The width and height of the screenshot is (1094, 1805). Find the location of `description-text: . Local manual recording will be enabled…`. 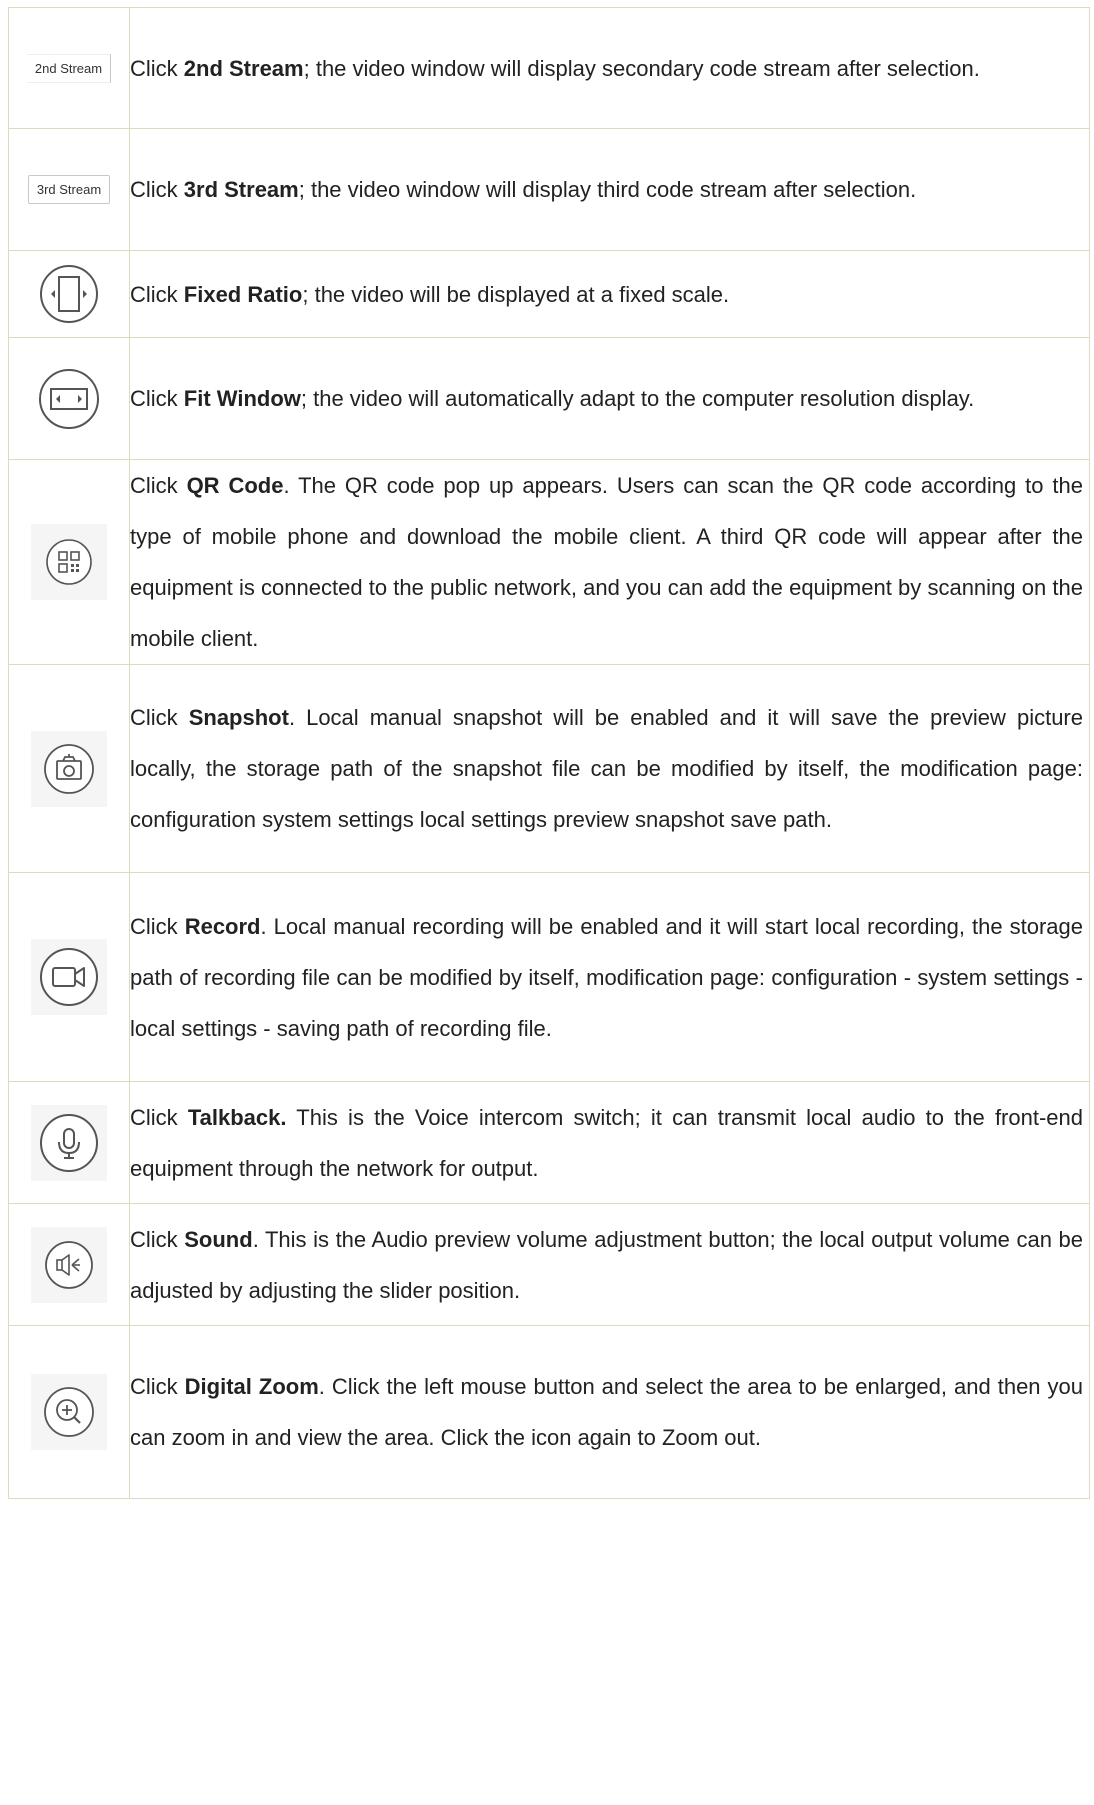

description-text: . Local manual recording will be enabled… is located at coordinates (606, 977).